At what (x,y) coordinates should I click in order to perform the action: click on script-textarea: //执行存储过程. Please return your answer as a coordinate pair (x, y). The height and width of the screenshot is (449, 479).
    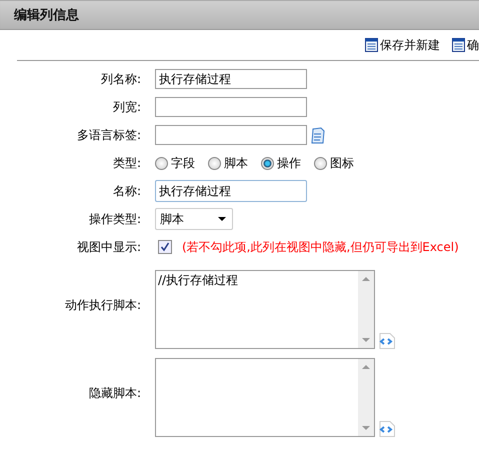
    Looking at the image, I should click on (265, 309).